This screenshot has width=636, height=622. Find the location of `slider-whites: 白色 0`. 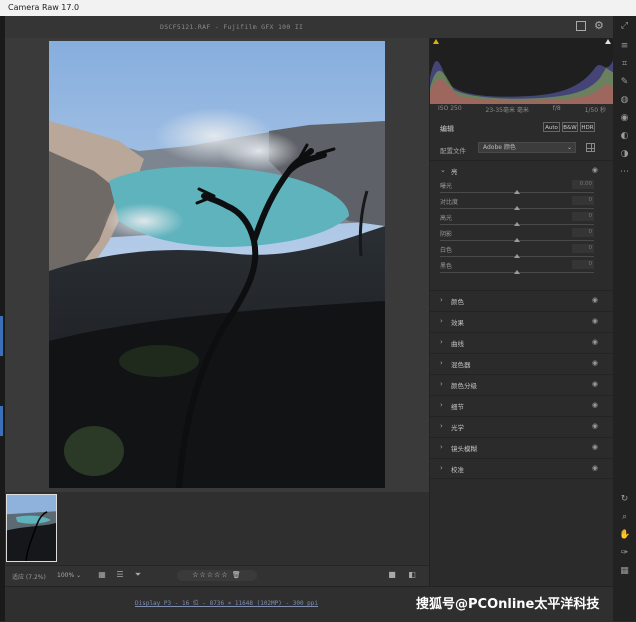

slider-whites: 白色 0 is located at coordinates (517, 252).